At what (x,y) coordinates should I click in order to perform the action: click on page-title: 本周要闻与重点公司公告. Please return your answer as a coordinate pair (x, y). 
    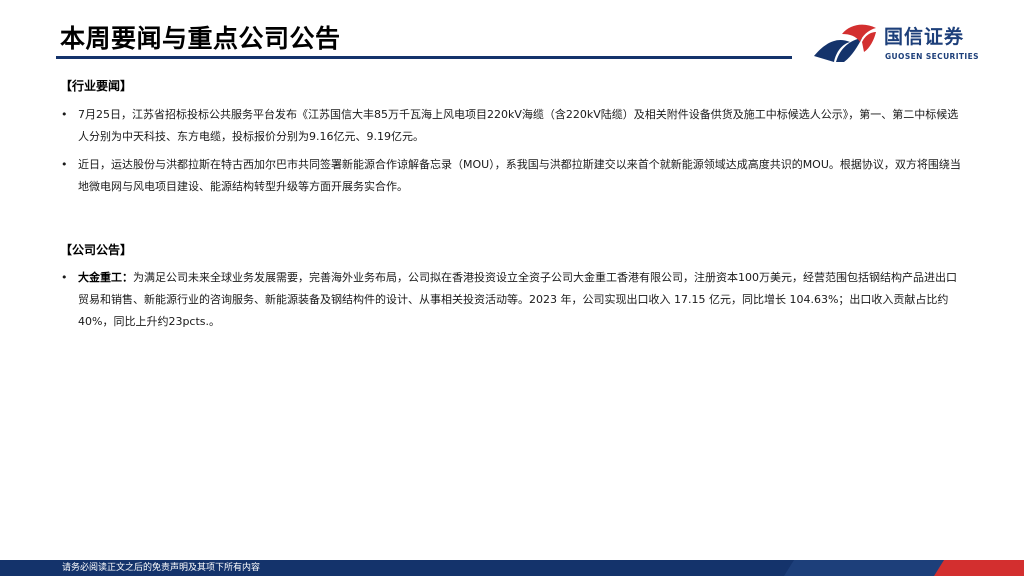
    Looking at the image, I should click on (200, 38).